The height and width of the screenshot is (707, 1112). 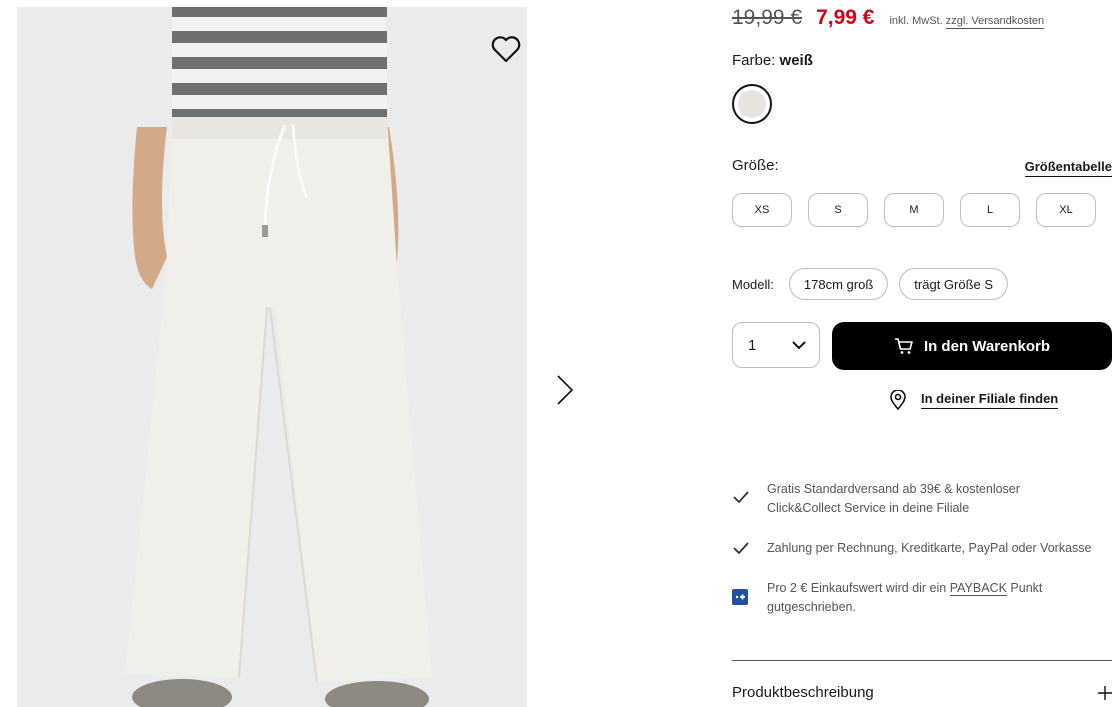 What do you see at coordinates (990, 210) in the screenshot?
I see `size-button-l: L` at bounding box center [990, 210].